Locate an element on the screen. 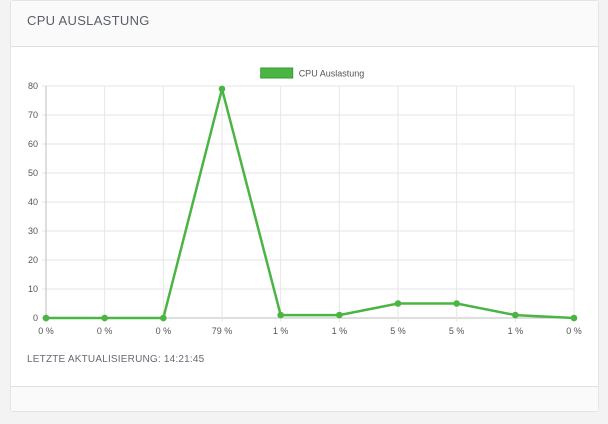 The image size is (608, 424). y-tick-label: 60 is located at coordinates (33, 144).